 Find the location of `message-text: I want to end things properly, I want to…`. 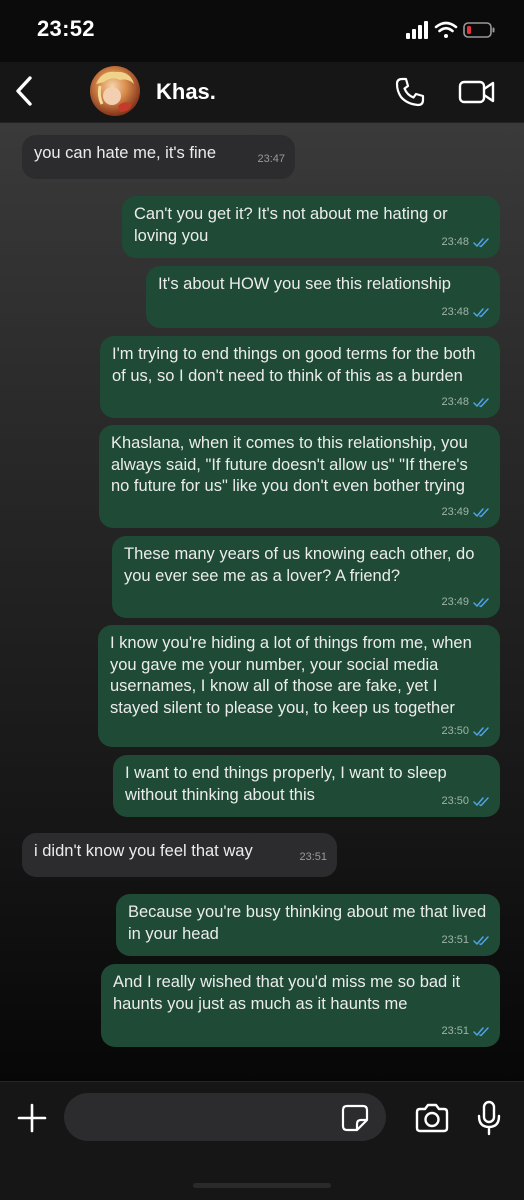

message-text: I want to end things properly, I want to… is located at coordinates (286, 784).